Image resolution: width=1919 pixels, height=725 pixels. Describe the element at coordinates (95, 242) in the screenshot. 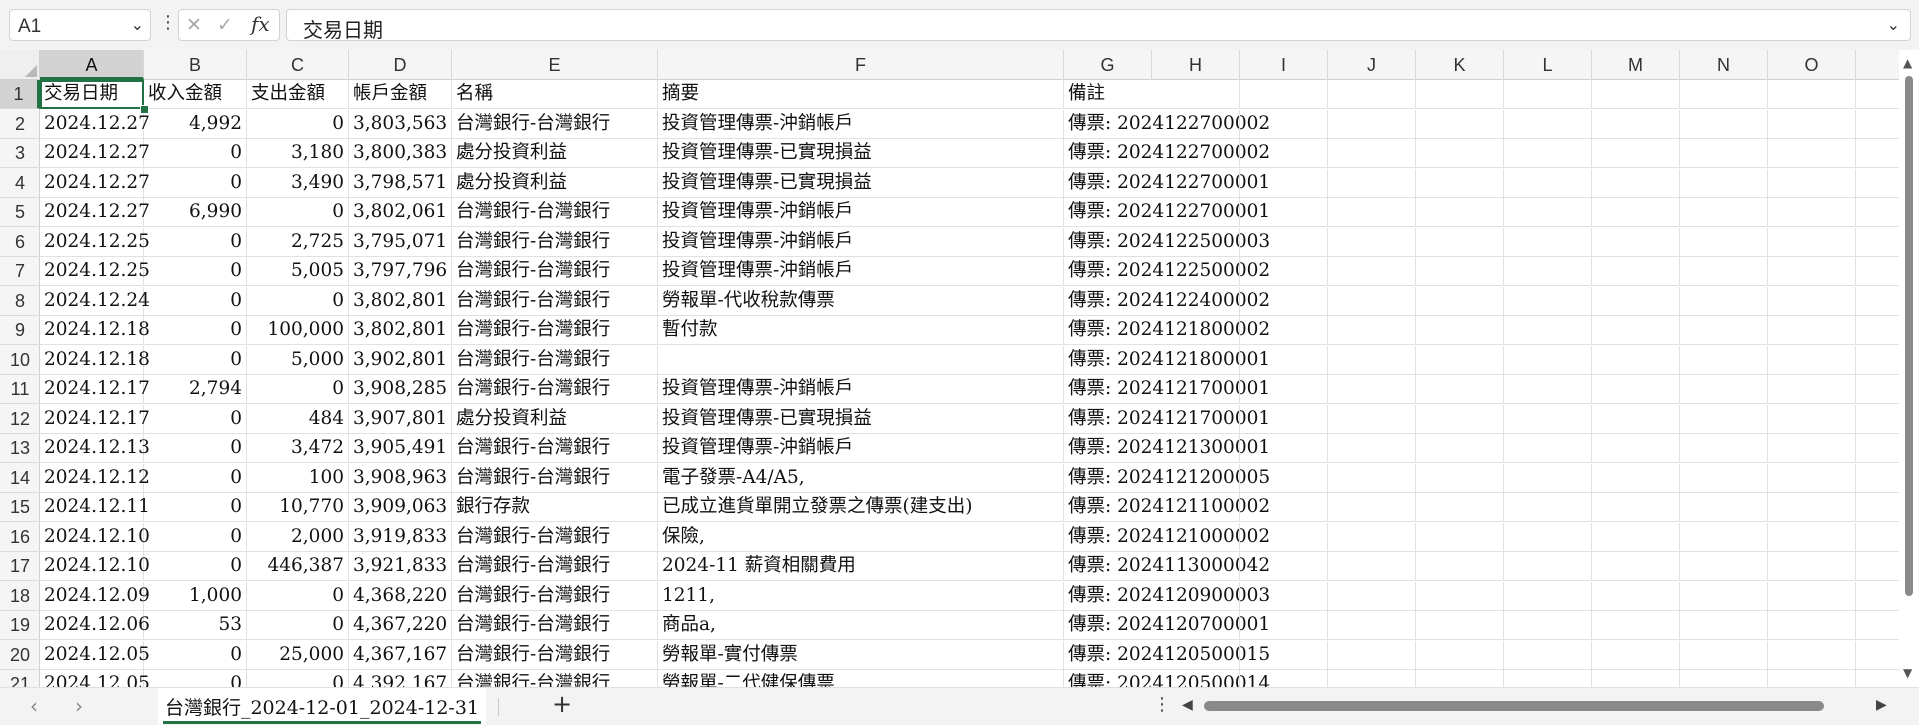

I see `cell: 2024.12.25` at that location.